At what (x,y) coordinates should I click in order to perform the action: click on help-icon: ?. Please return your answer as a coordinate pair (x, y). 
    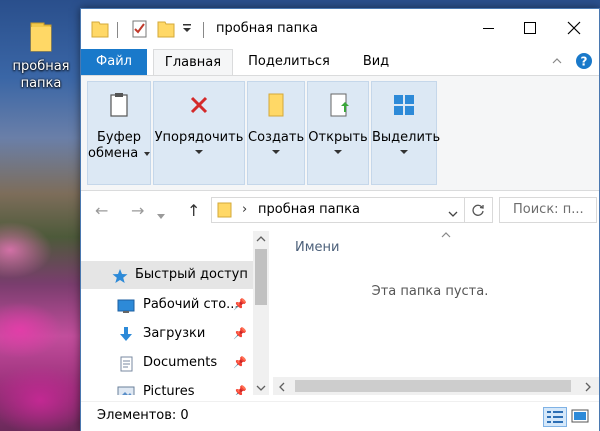
    Looking at the image, I should click on (584, 63).